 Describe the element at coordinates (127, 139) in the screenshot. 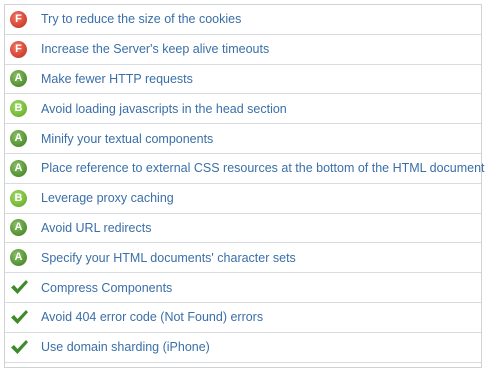

I see `rule-label: Minify your textual components` at that location.